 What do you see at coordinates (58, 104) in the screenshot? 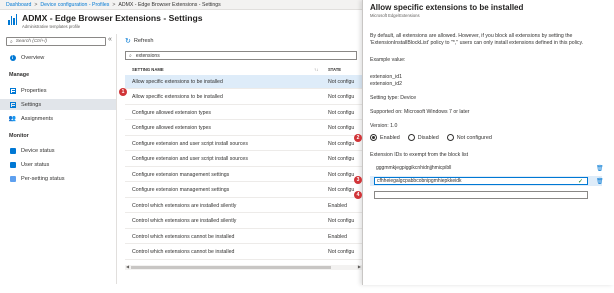
I see `sidebar-item-settings: Settings` at bounding box center [58, 104].